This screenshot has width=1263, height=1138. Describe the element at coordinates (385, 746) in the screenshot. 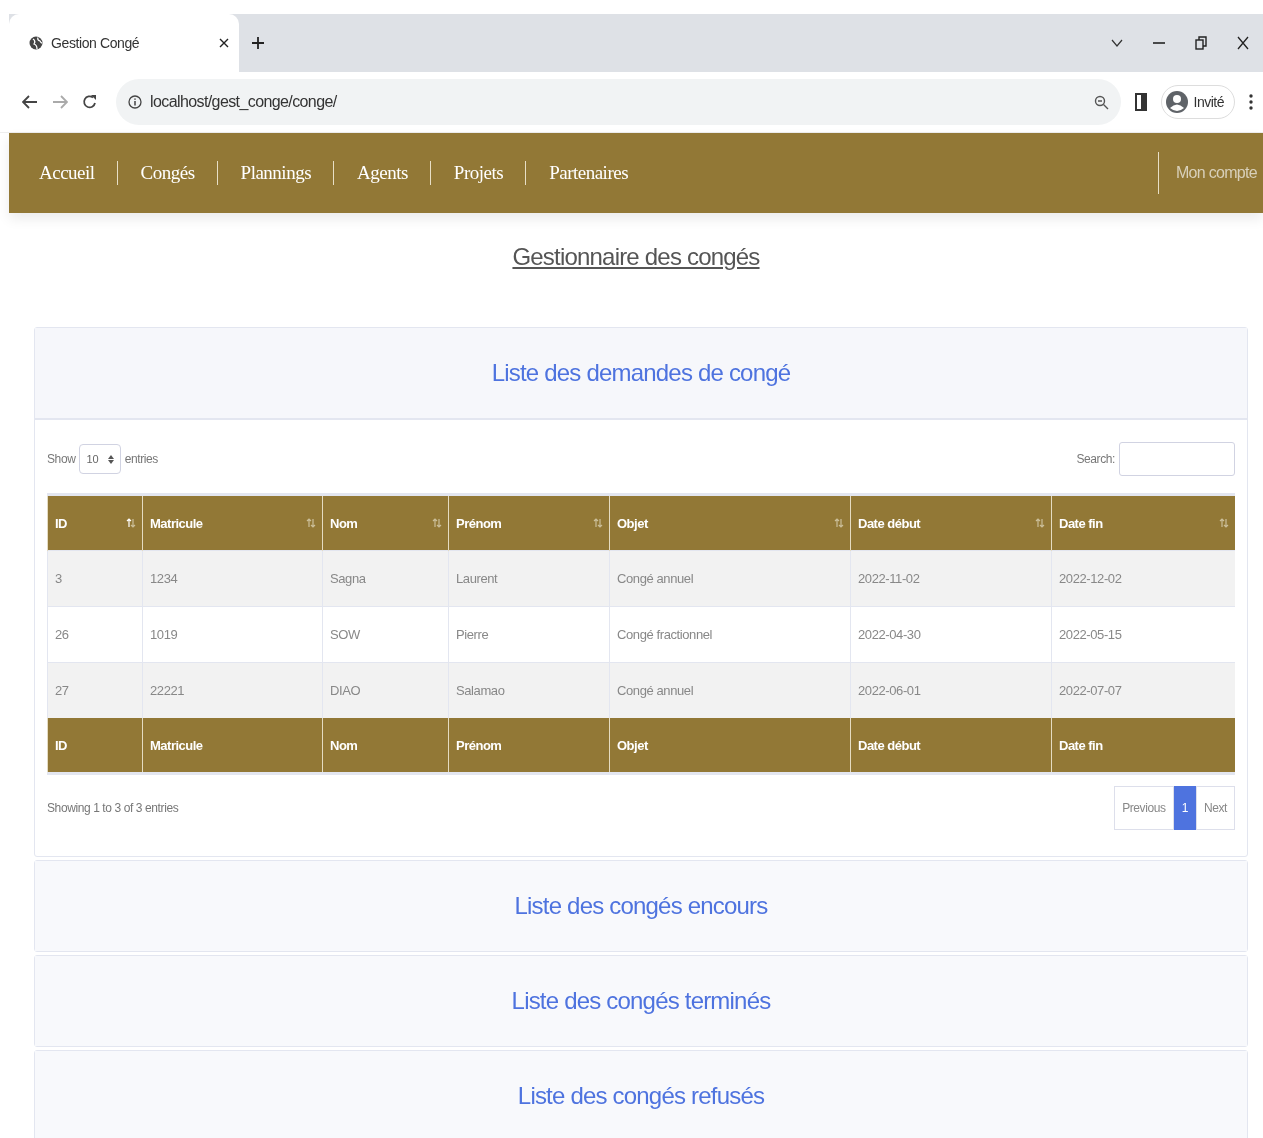

I see `column-footer: Nom` at that location.